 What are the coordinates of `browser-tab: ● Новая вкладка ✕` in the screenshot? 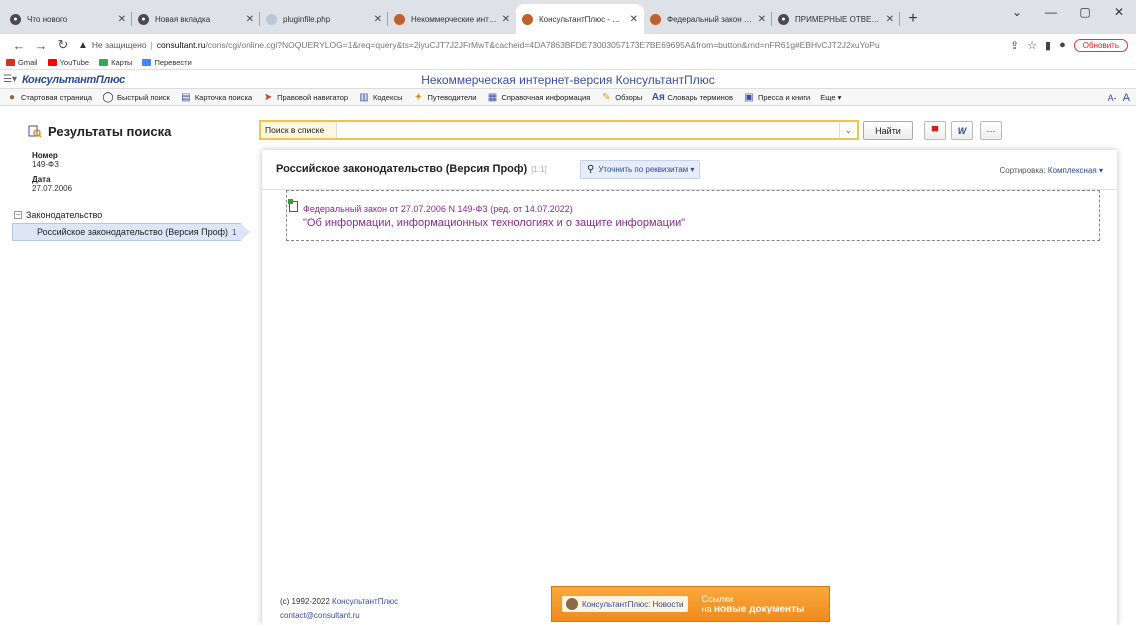 It's located at (196, 19).